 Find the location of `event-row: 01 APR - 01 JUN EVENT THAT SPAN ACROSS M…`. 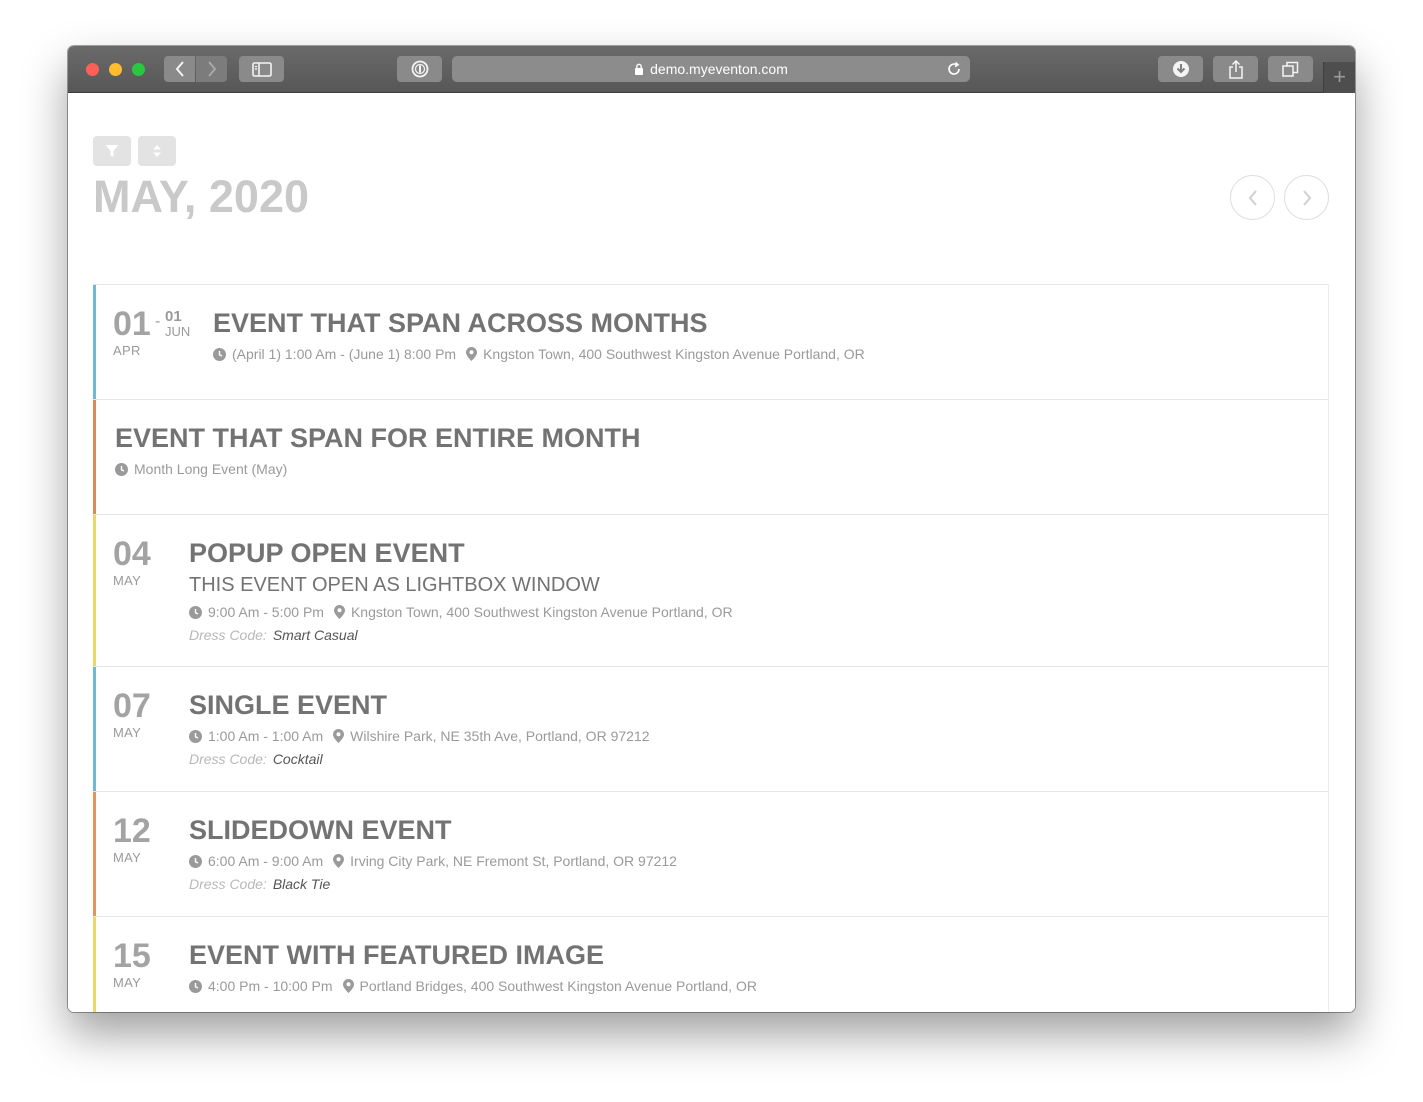

event-row: 01 APR - 01 JUN EVENT THAT SPAN ACROSS M… is located at coordinates (711, 341).